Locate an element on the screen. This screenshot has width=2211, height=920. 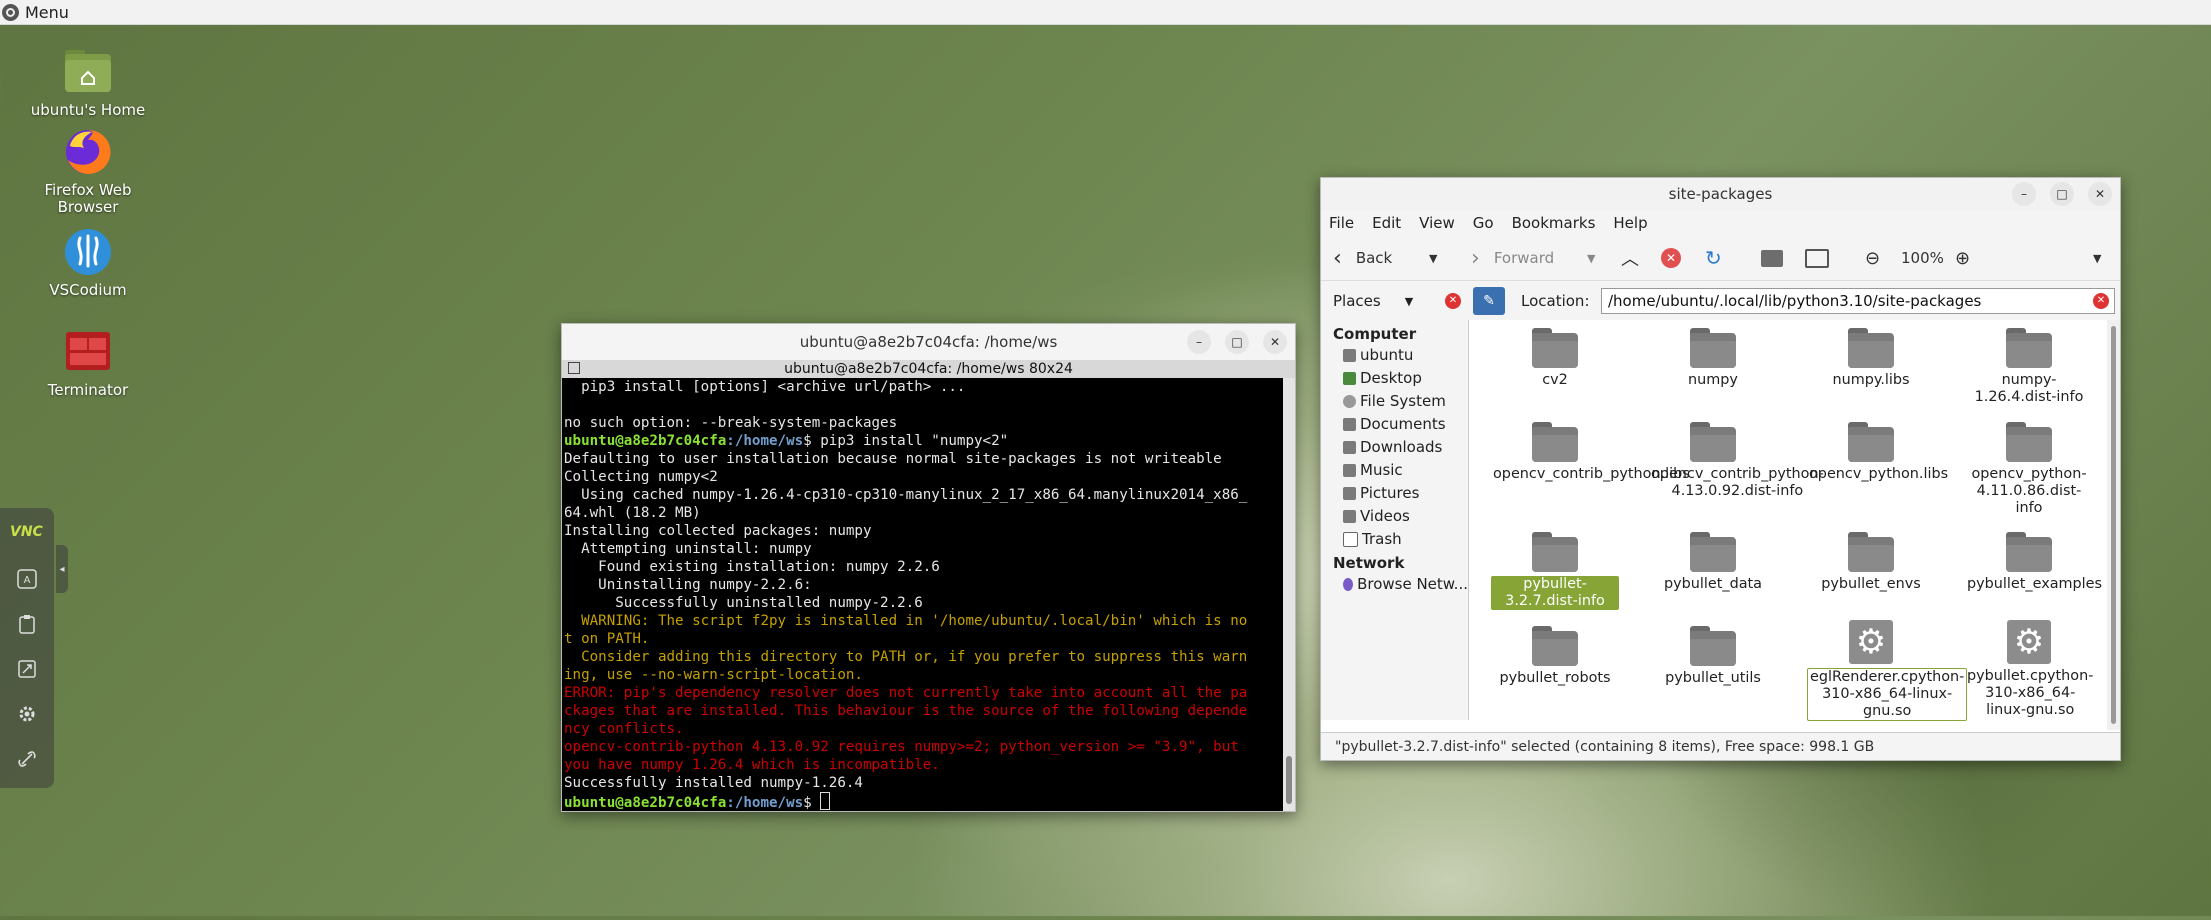
file-manager-title: site-packages is located at coordinates (1720, 194).